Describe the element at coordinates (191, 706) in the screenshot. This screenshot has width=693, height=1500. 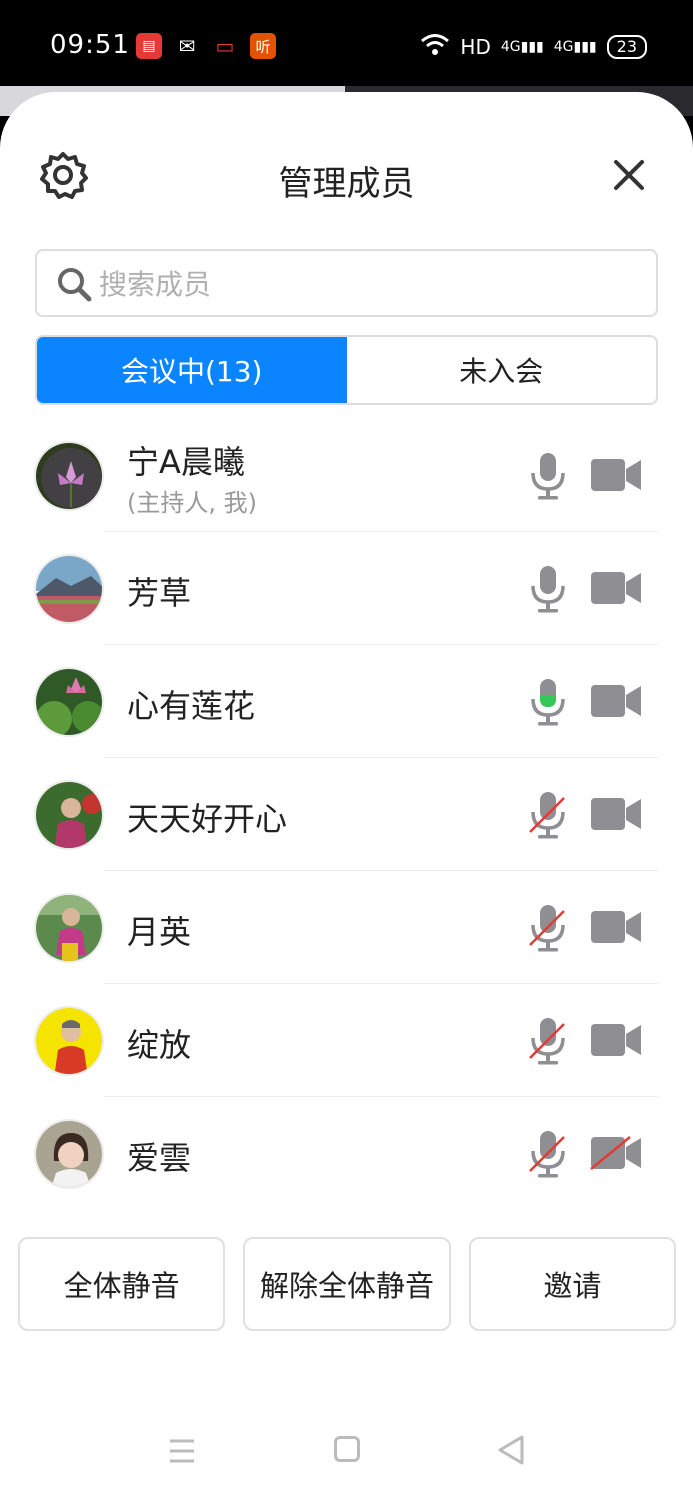
I see `member-name: 心有莲花` at that location.